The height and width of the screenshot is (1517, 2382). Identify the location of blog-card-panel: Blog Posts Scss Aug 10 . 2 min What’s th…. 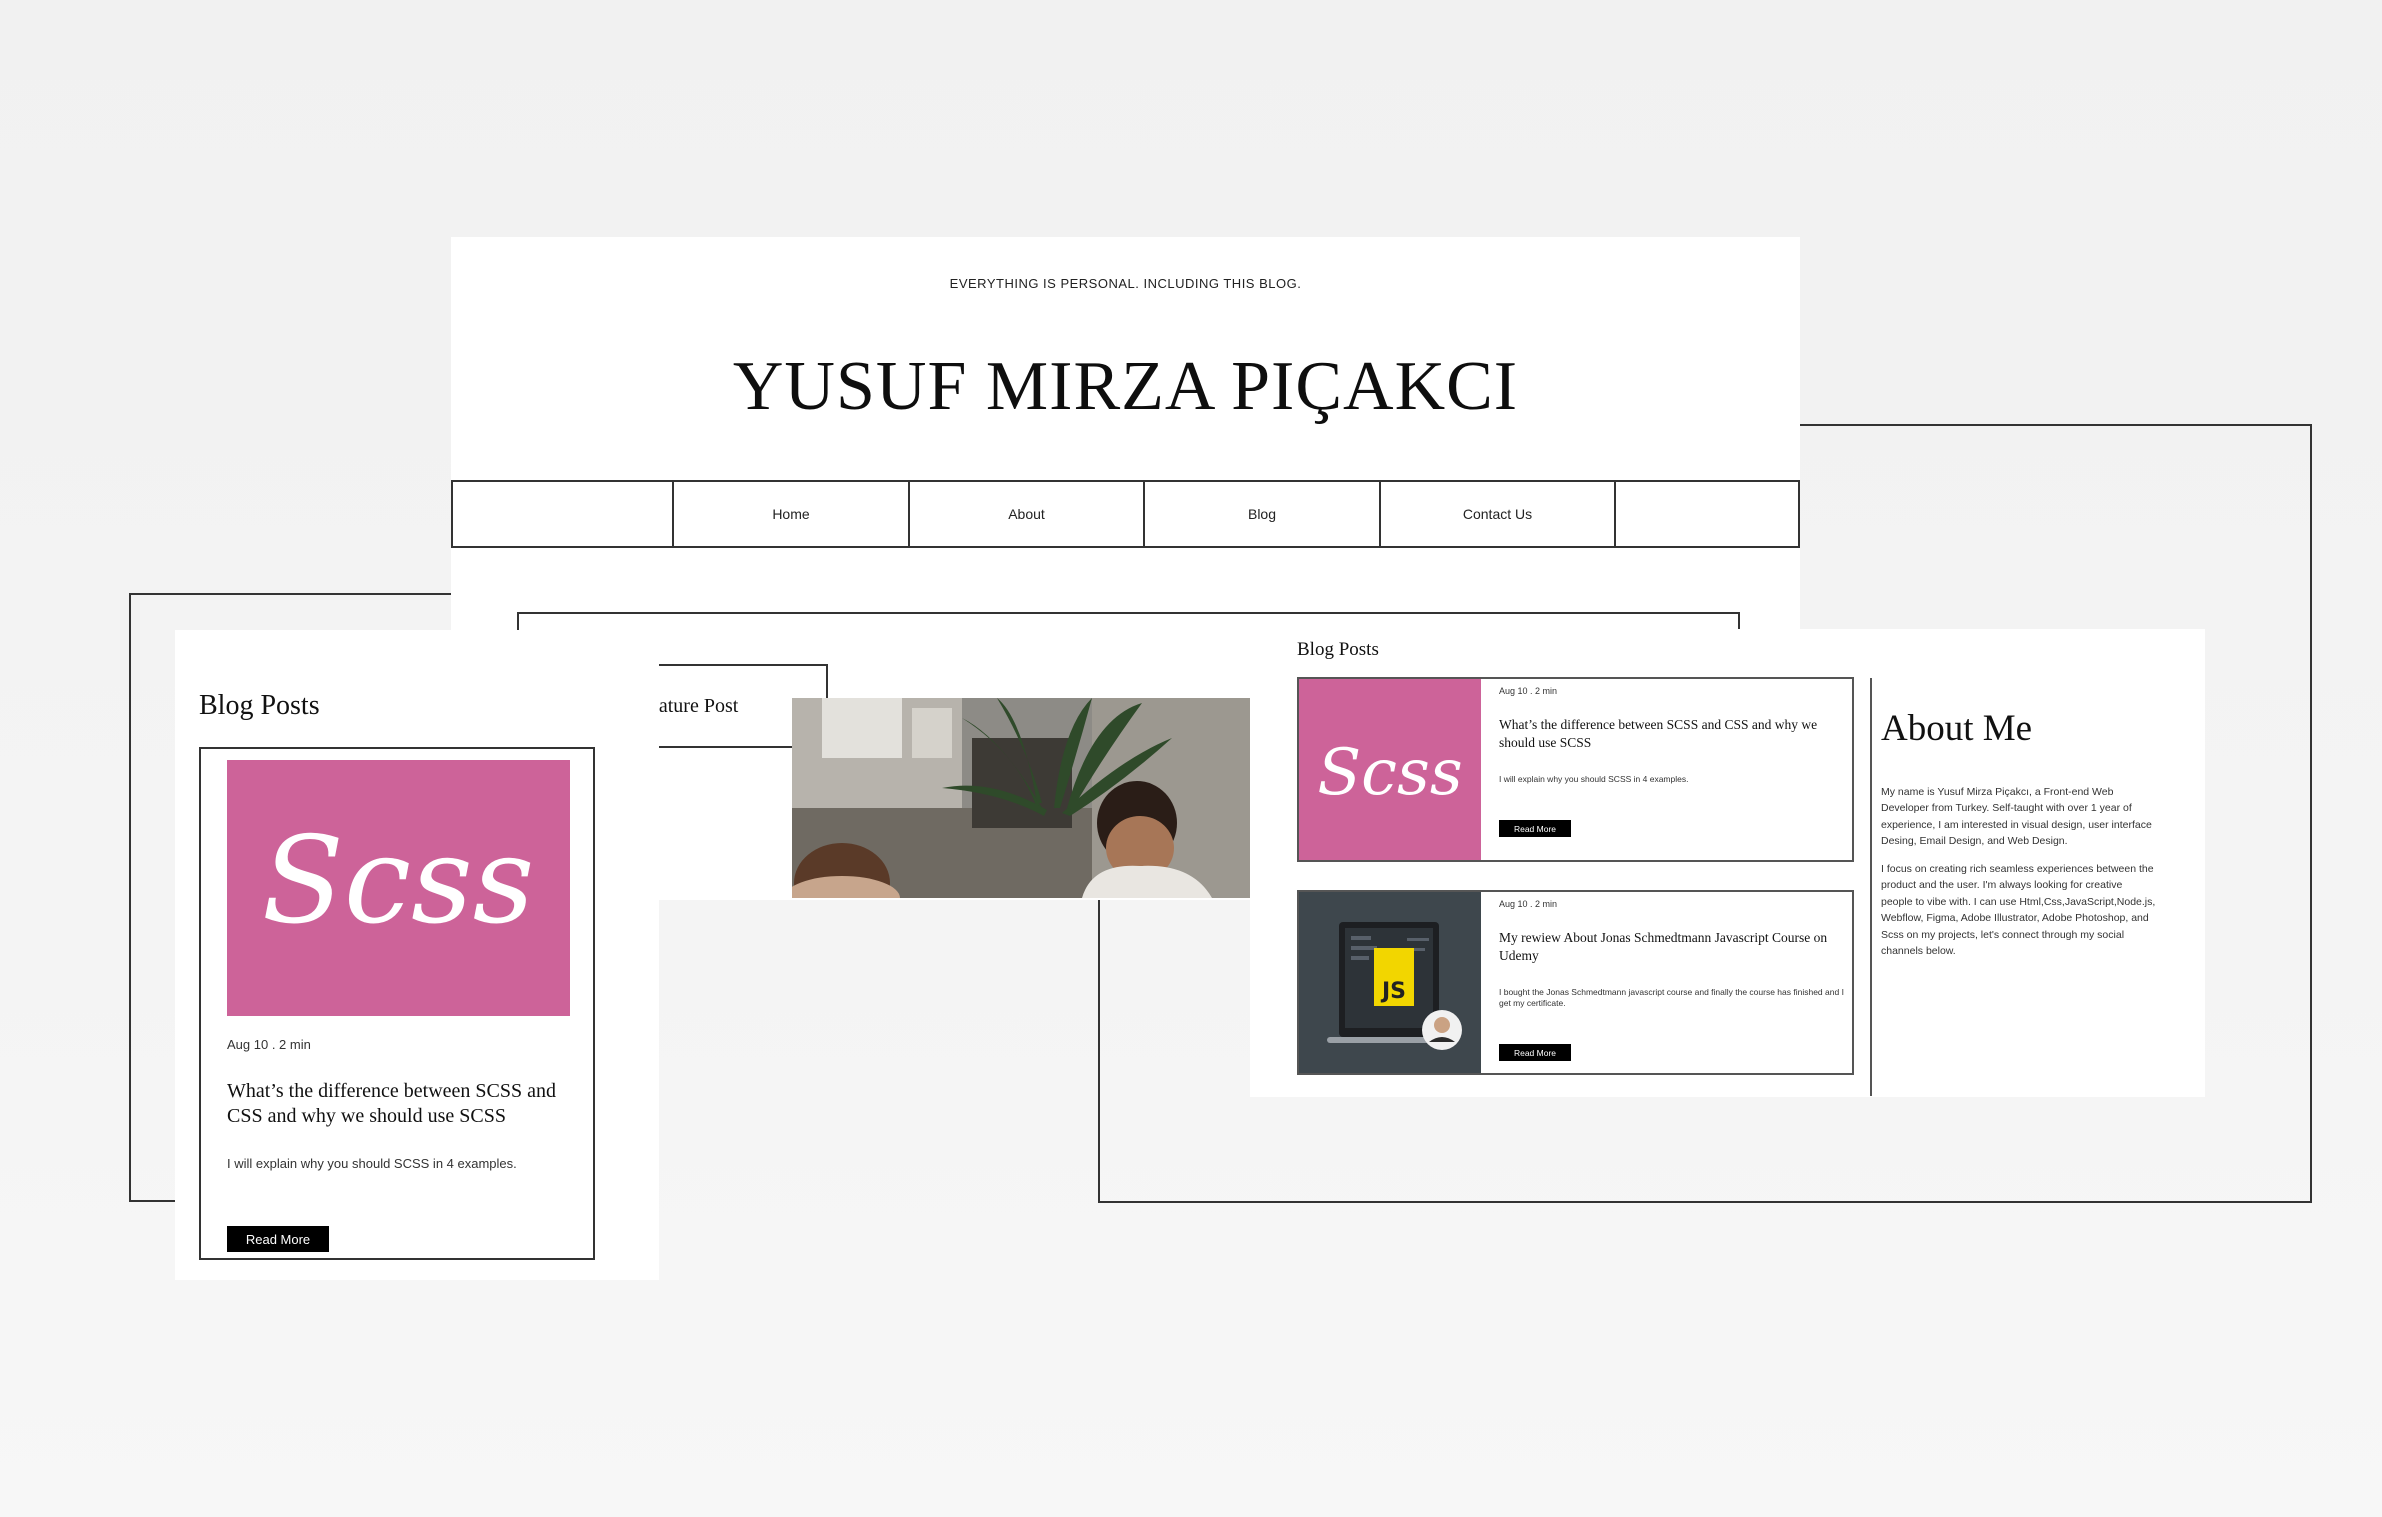
(417, 955).